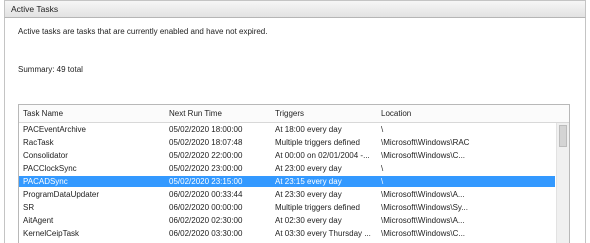 Image resolution: width=590 pixels, height=243 pixels. Describe the element at coordinates (563, 136) in the screenshot. I see `scrollbar-thumb` at that location.